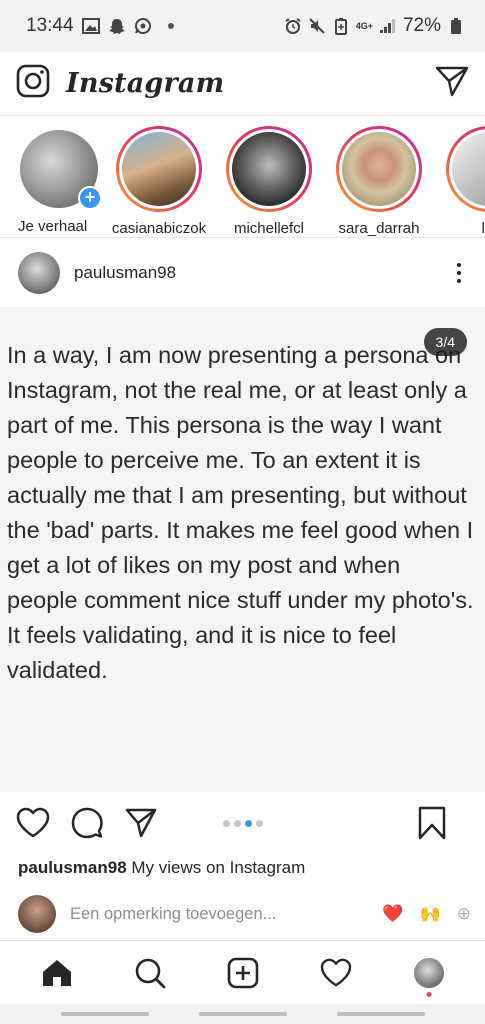 Image resolution: width=485 pixels, height=1024 pixels. I want to click on like-heart-icon, so click(33, 823).